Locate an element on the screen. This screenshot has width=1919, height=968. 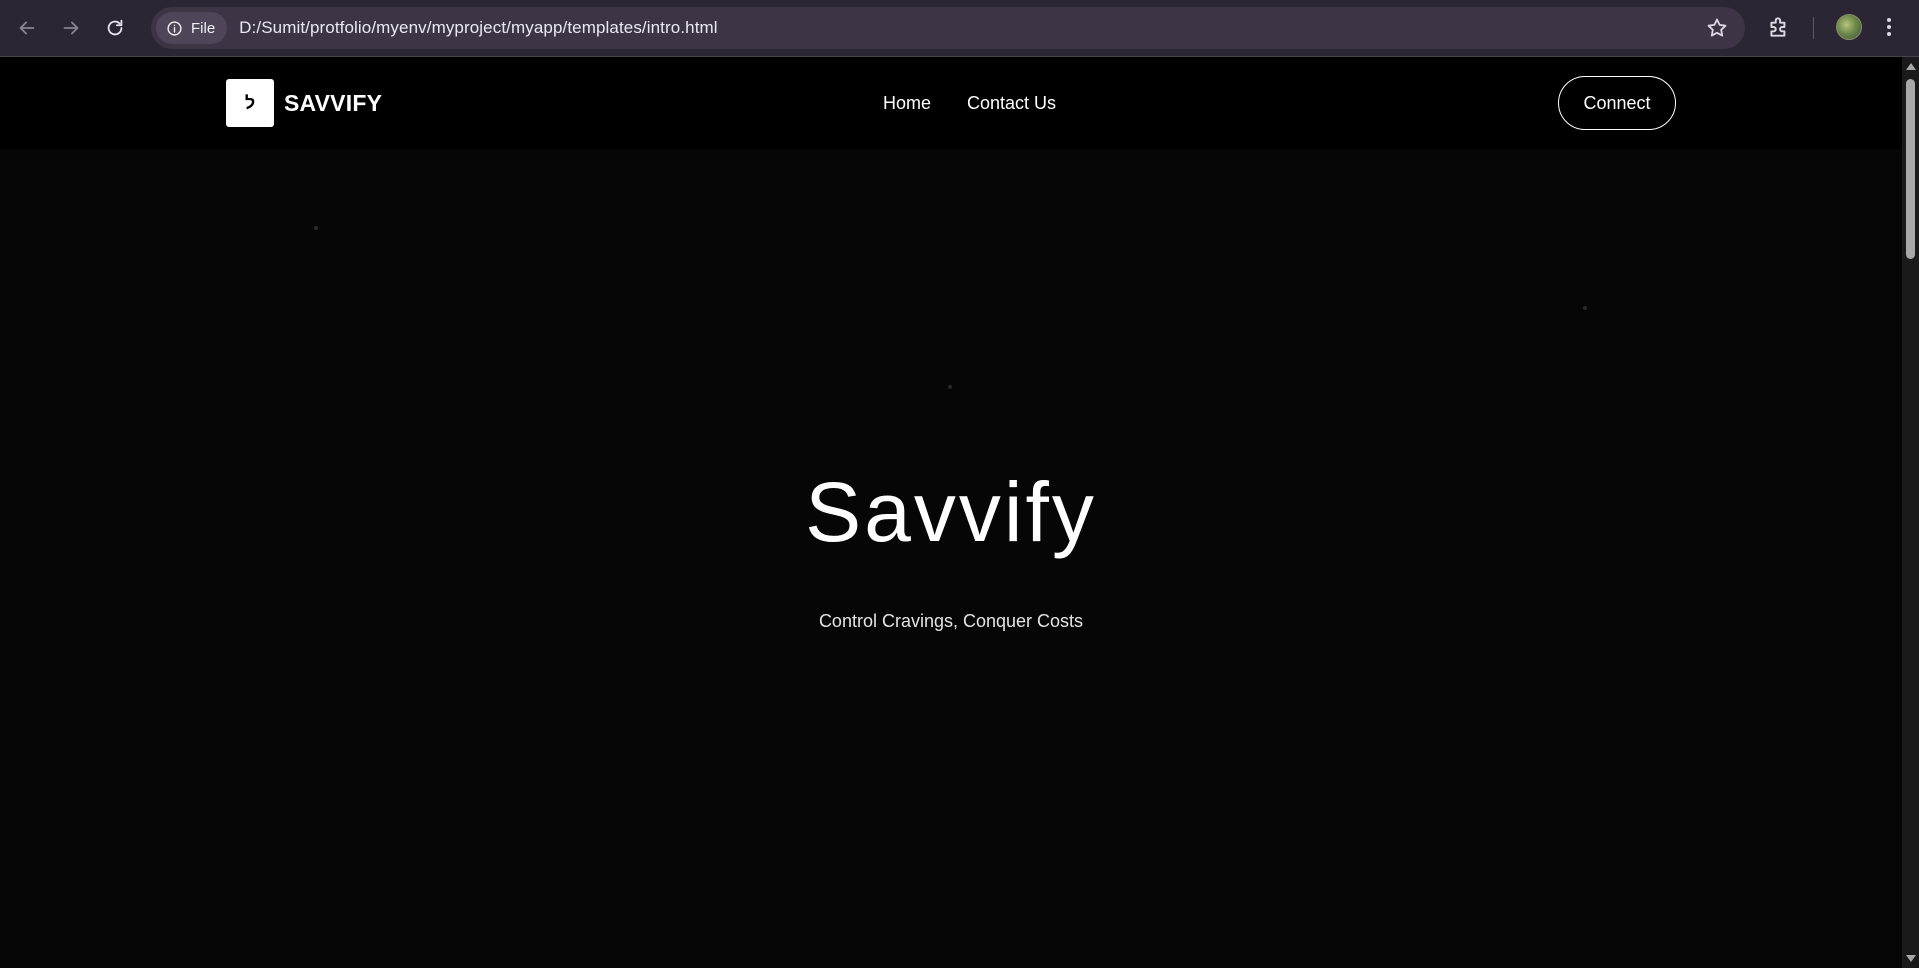
more-vert-icon is located at coordinates (1889, 27).